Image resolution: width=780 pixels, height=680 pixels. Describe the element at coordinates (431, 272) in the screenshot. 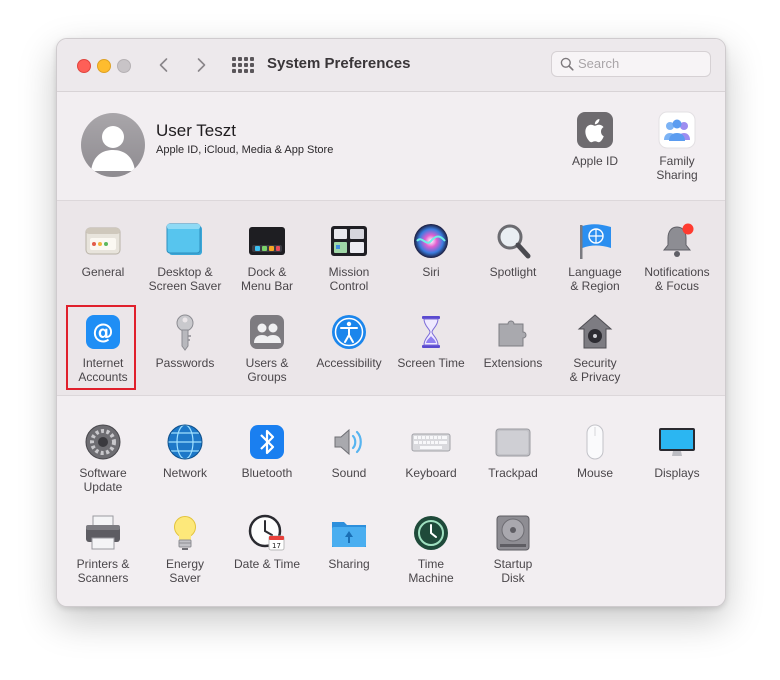

I see `pref-label: Siri` at that location.